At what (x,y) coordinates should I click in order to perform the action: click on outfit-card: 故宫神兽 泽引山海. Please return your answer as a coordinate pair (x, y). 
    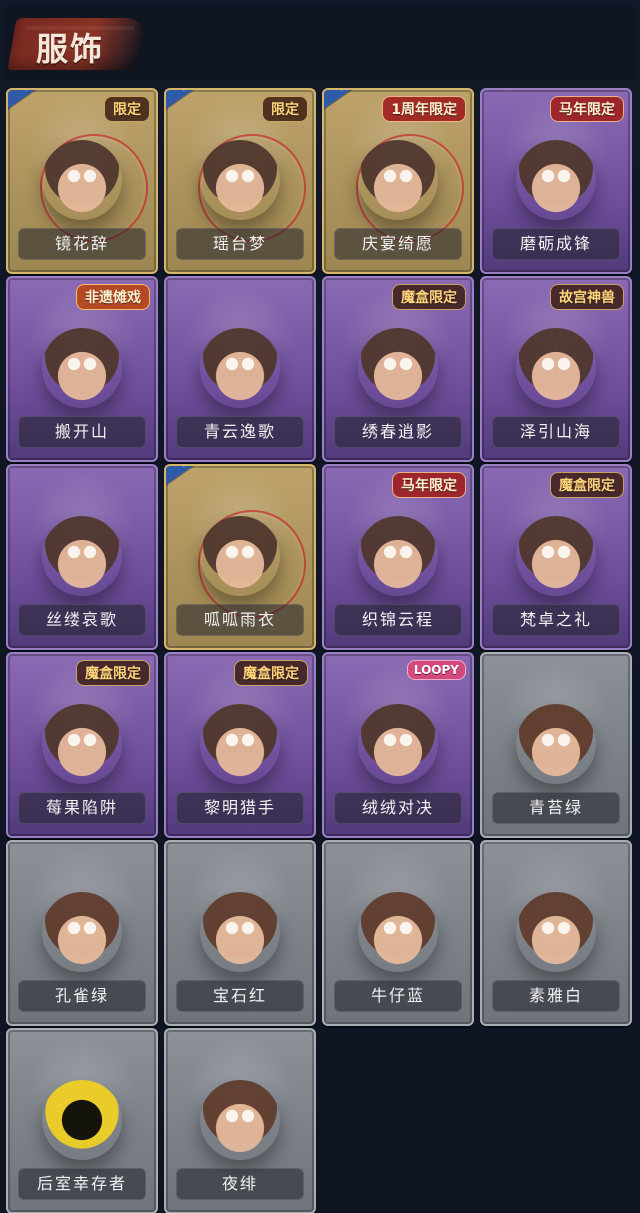
    Looking at the image, I should click on (556, 369).